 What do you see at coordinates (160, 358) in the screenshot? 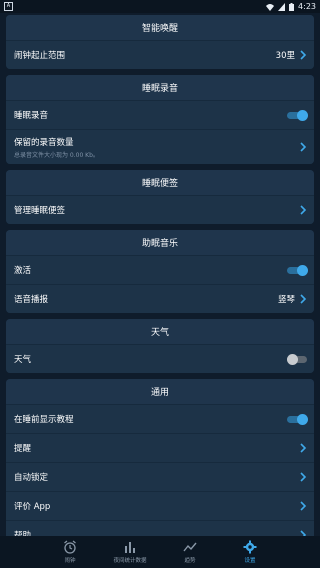
I see `weather-row: 天气` at bounding box center [160, 358].